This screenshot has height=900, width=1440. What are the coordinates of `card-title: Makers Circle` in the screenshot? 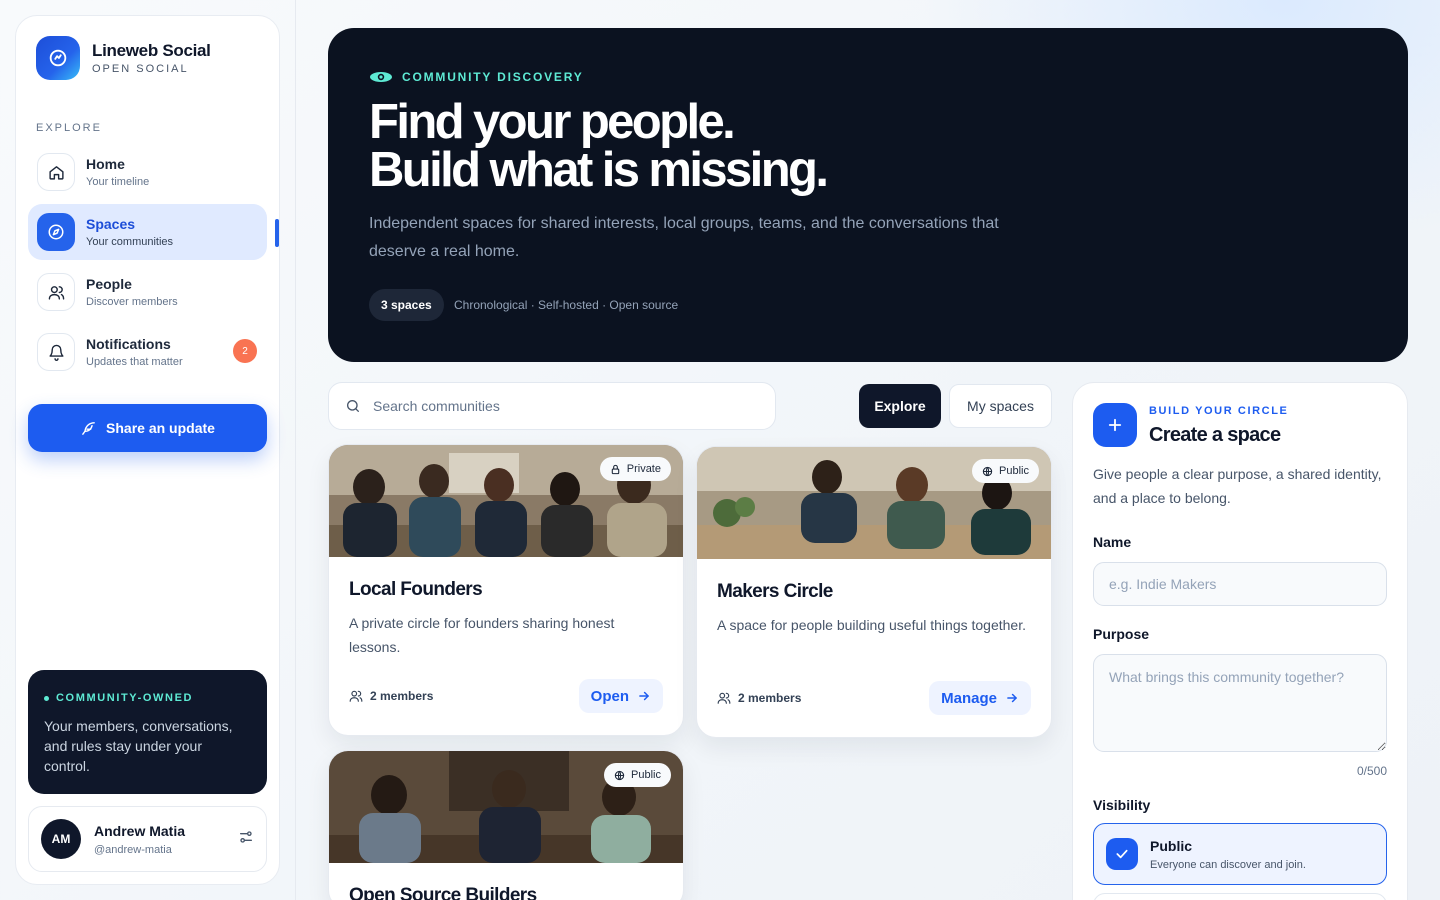 It's located at (775, 591).